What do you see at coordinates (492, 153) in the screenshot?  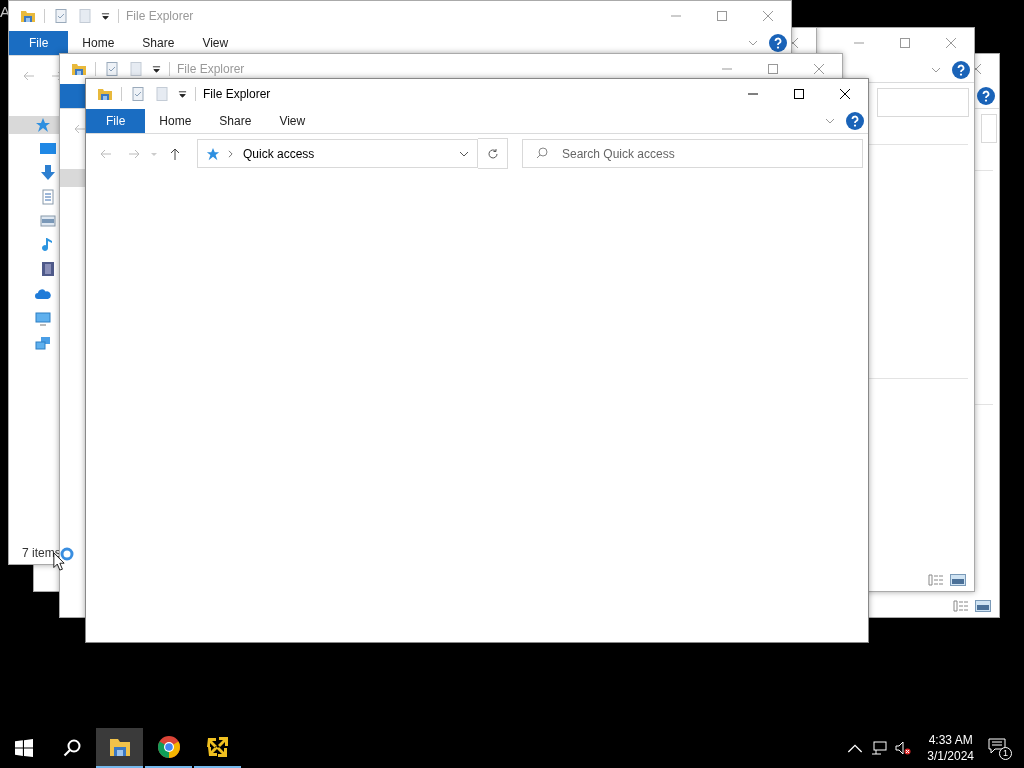 I see `refresh-icon` at bounding box center [492, 153].